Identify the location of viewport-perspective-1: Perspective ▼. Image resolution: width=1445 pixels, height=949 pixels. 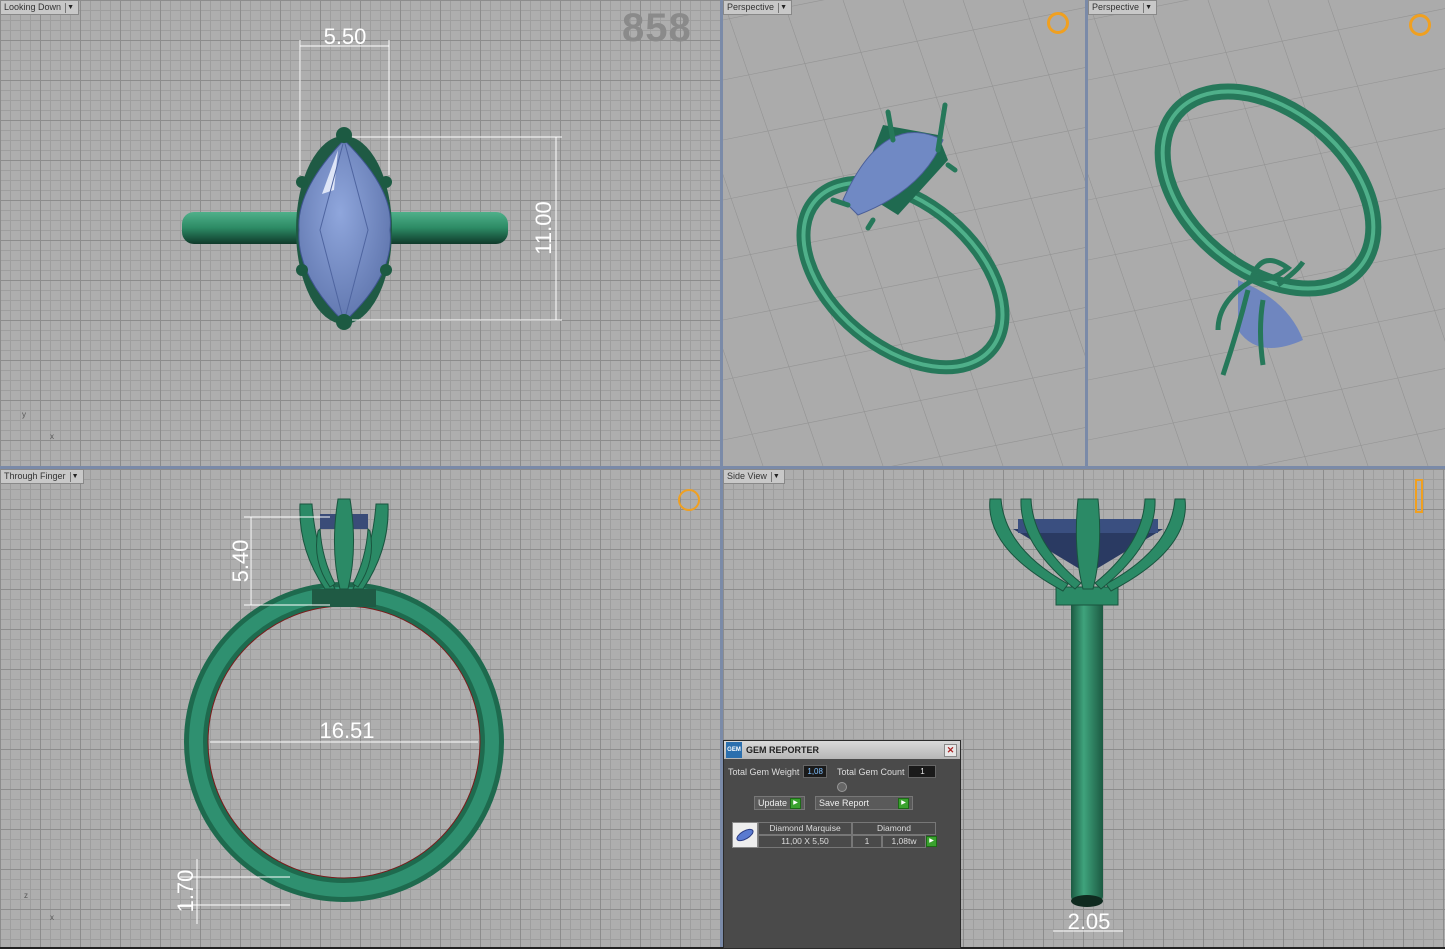
(904, 233).